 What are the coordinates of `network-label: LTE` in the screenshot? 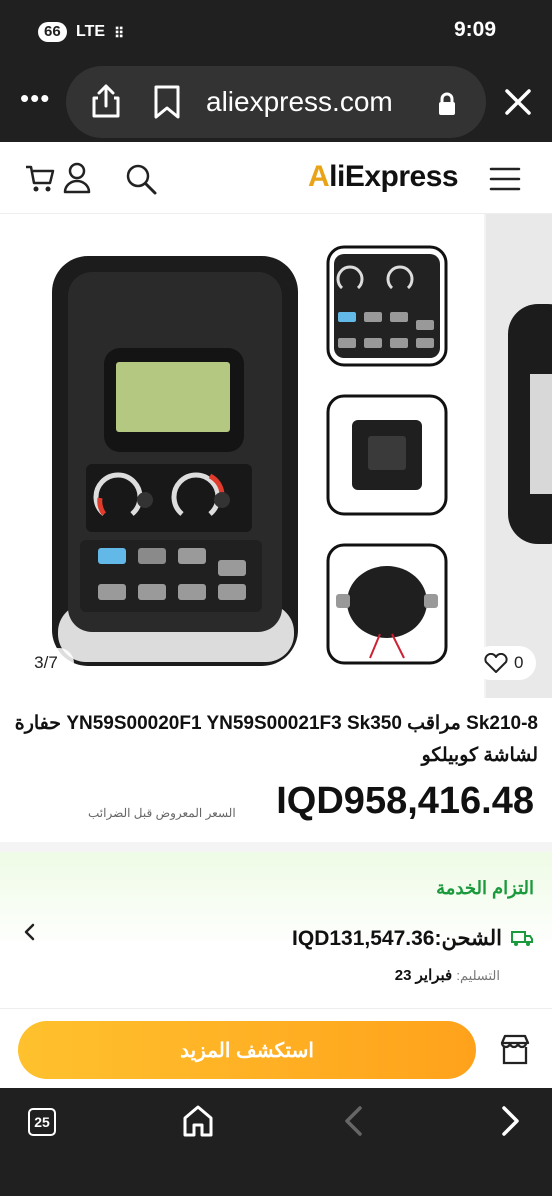 It's located at (91, 31).